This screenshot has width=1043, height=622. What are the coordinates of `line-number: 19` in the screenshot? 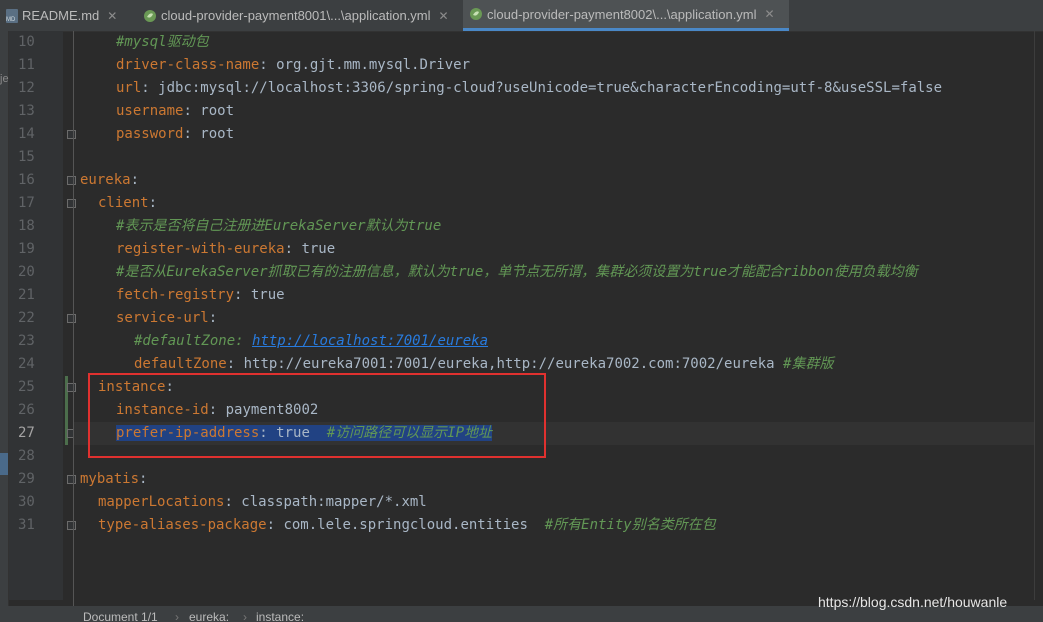 It's located at (26, 249).